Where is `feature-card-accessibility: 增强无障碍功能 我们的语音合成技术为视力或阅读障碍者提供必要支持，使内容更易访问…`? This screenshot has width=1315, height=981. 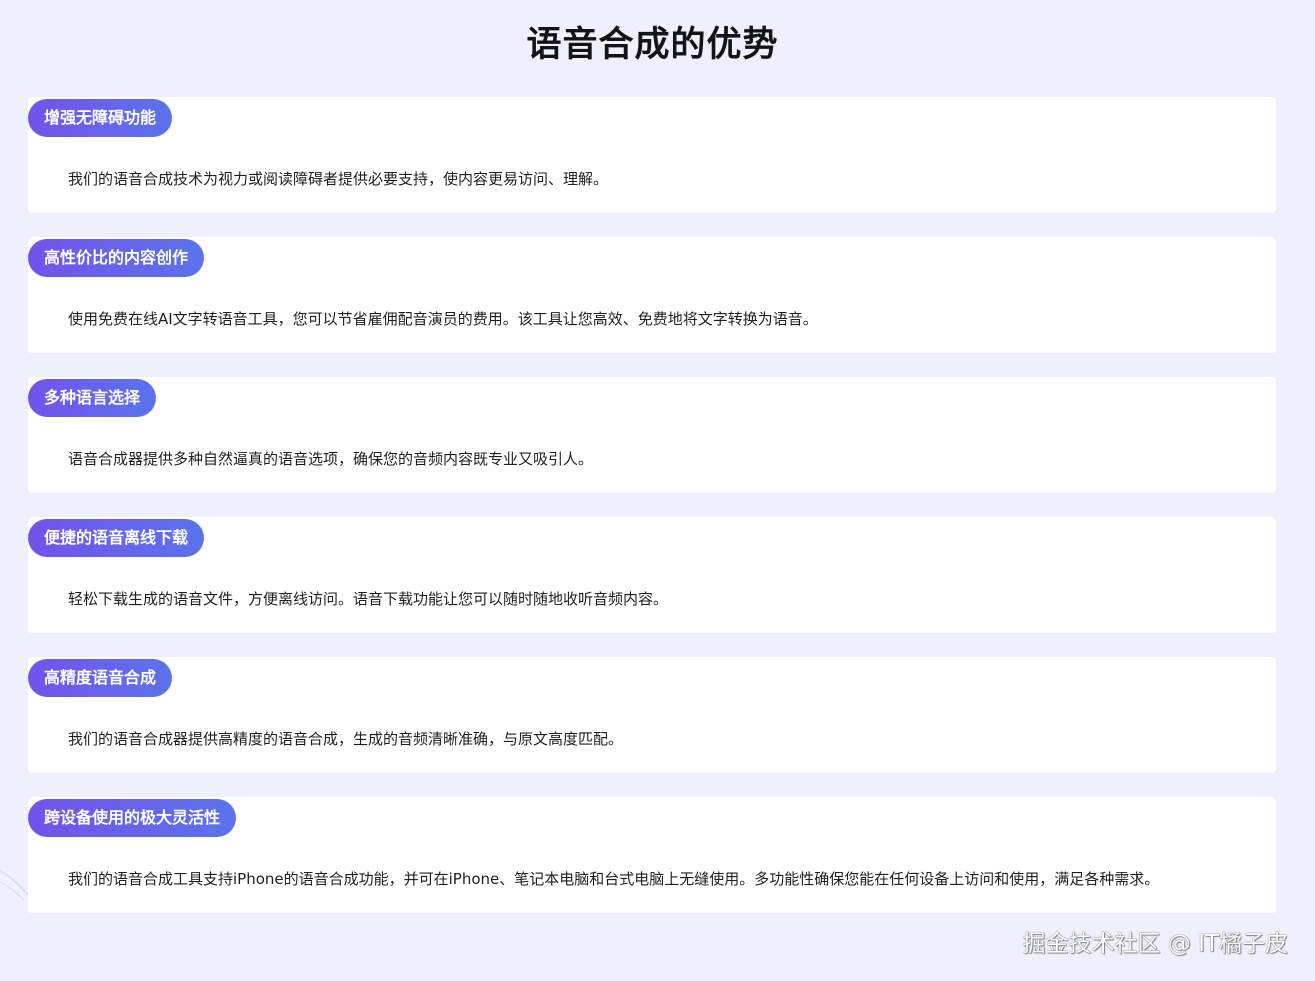
feature-card-accessibility: 增强无障碍功能 我们的语音合成技术为视力或阅读障碍者提供必要支持，使内容更易访问… is located at coordinates (652, 155).